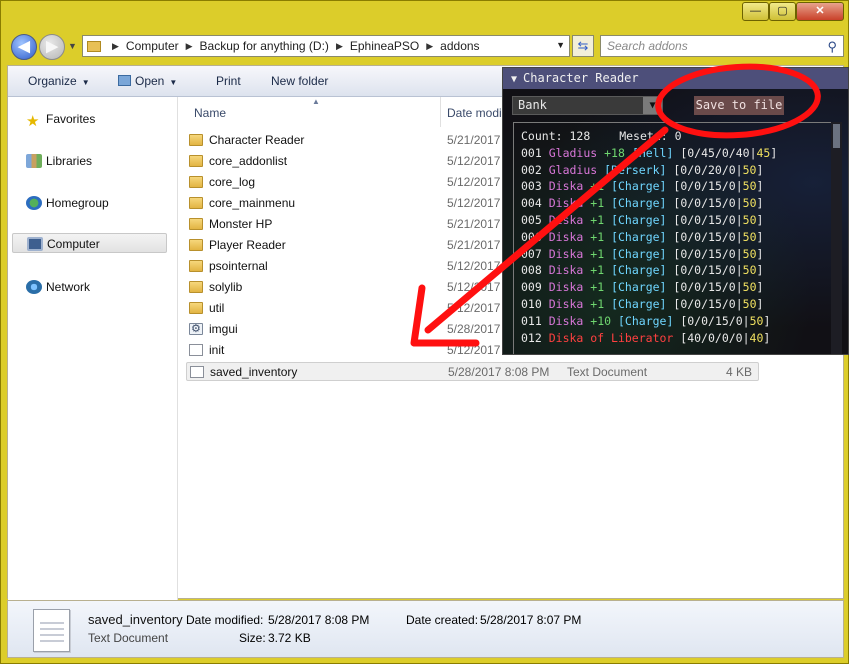  I want to click on open-with-icon, so click(124, 80).